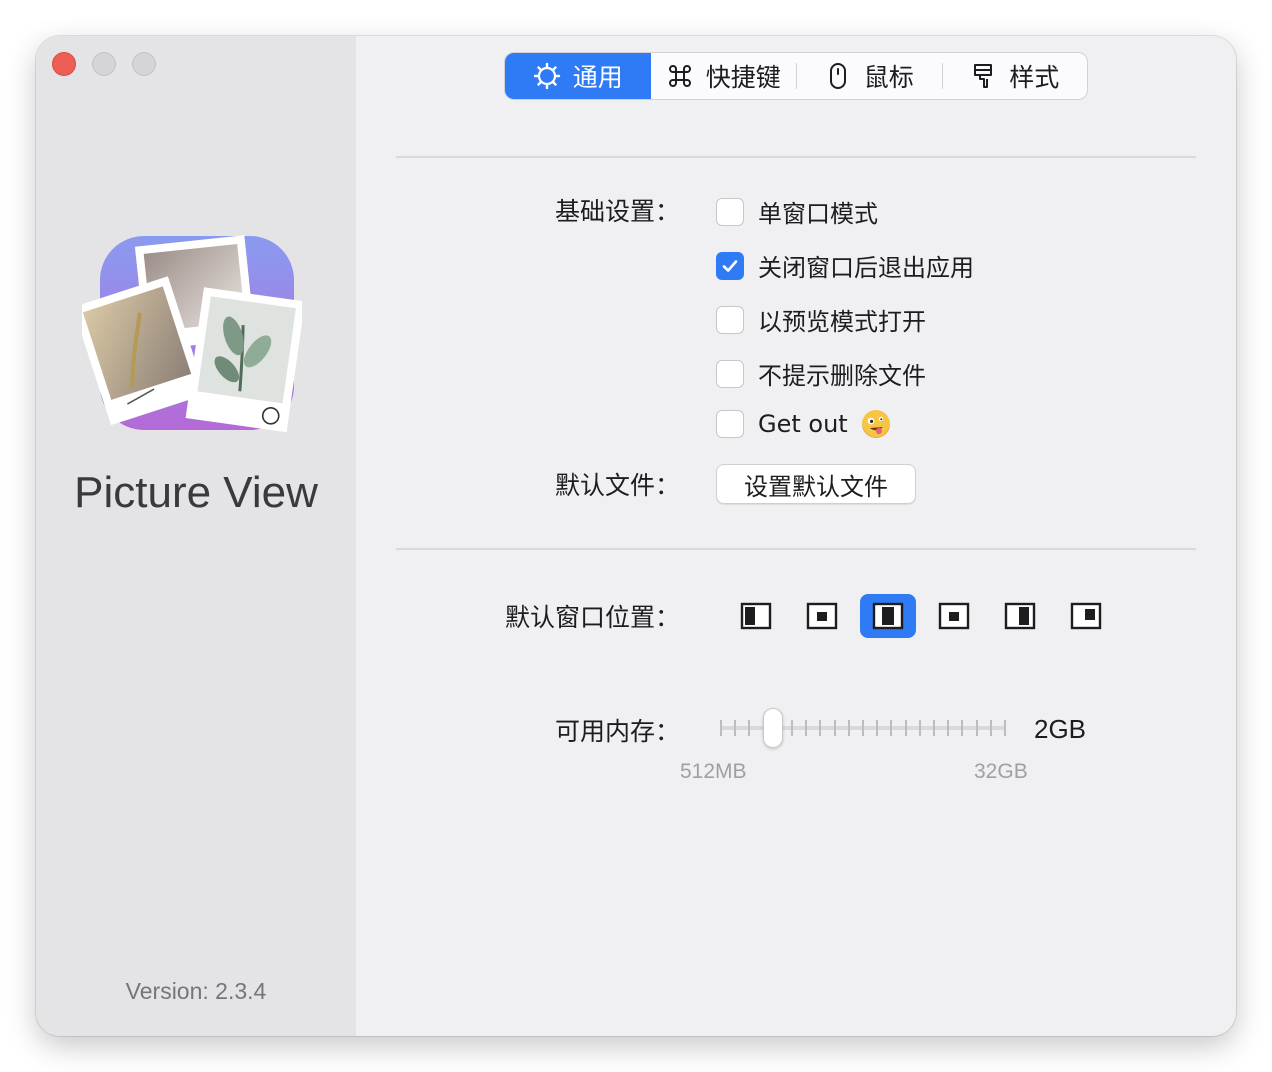 The height and width of the screenshot is (1072, 1272). I want to click on tab-general: 通用, so click(578, 76).